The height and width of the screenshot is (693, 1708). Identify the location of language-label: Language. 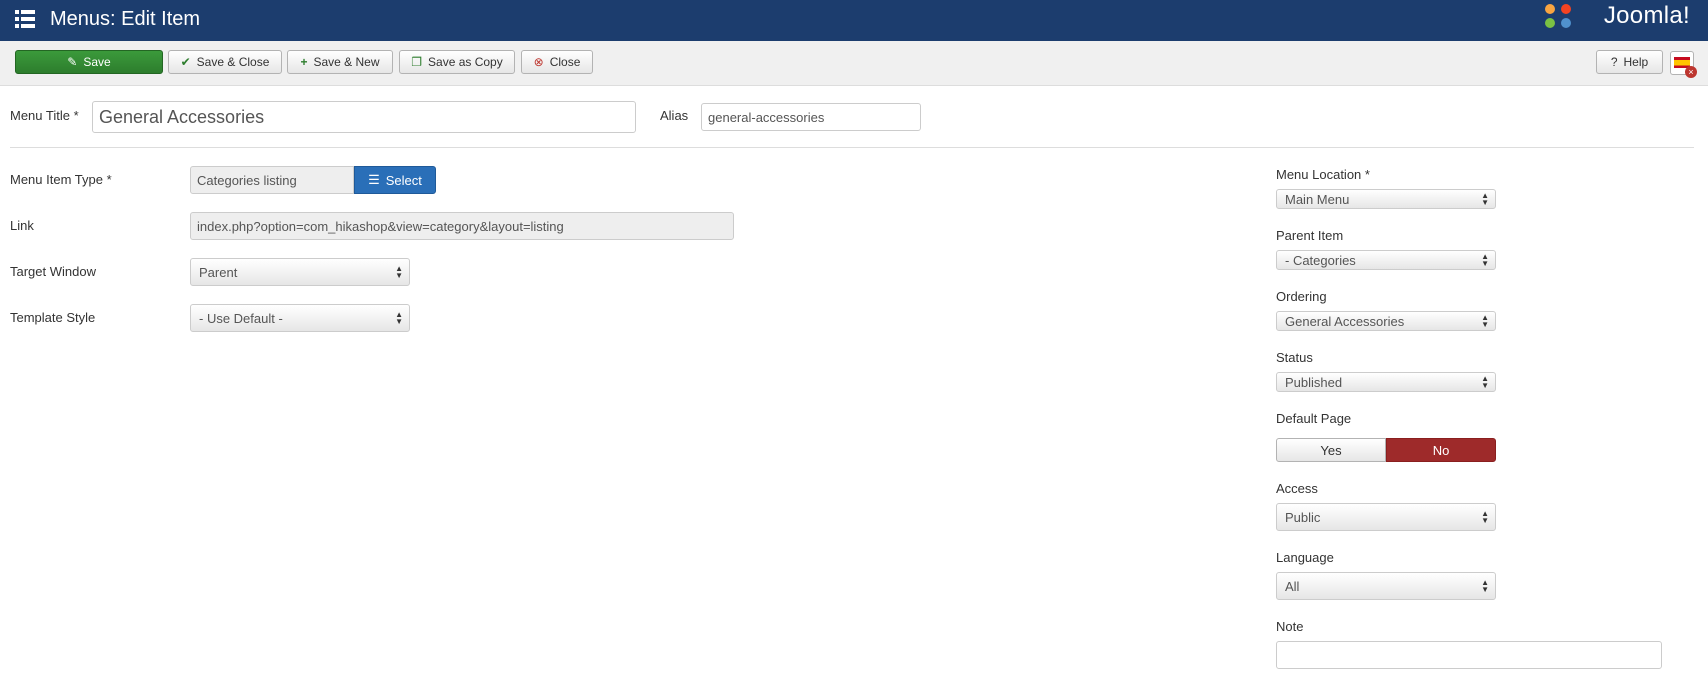
(1305, 557).